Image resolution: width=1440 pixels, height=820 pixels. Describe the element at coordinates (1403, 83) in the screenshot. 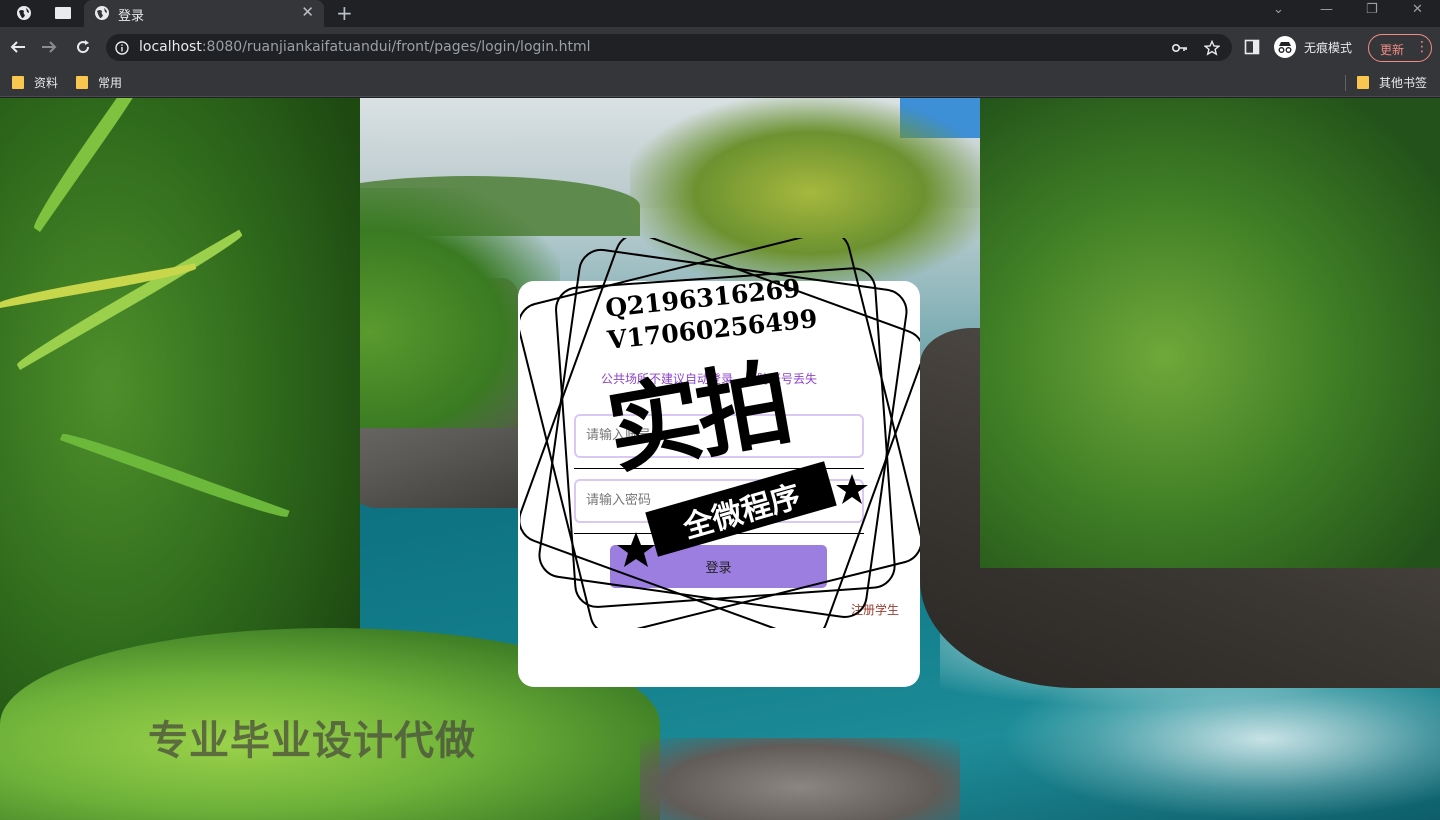

I see `other-bookmarks-label: 其他书签` at that location.